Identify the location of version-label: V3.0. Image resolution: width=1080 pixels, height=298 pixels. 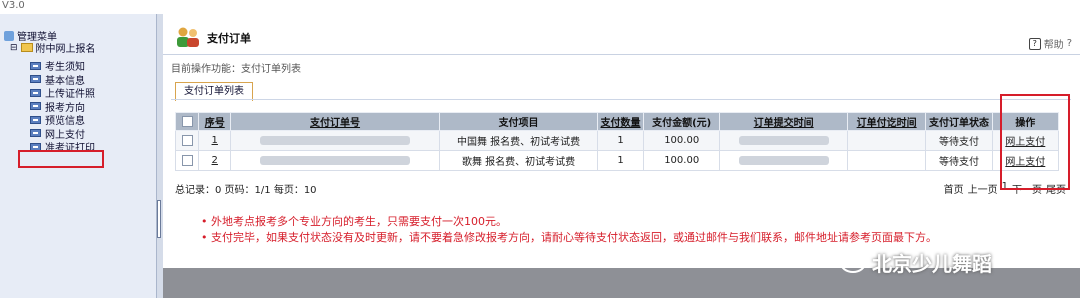
(13, 5).